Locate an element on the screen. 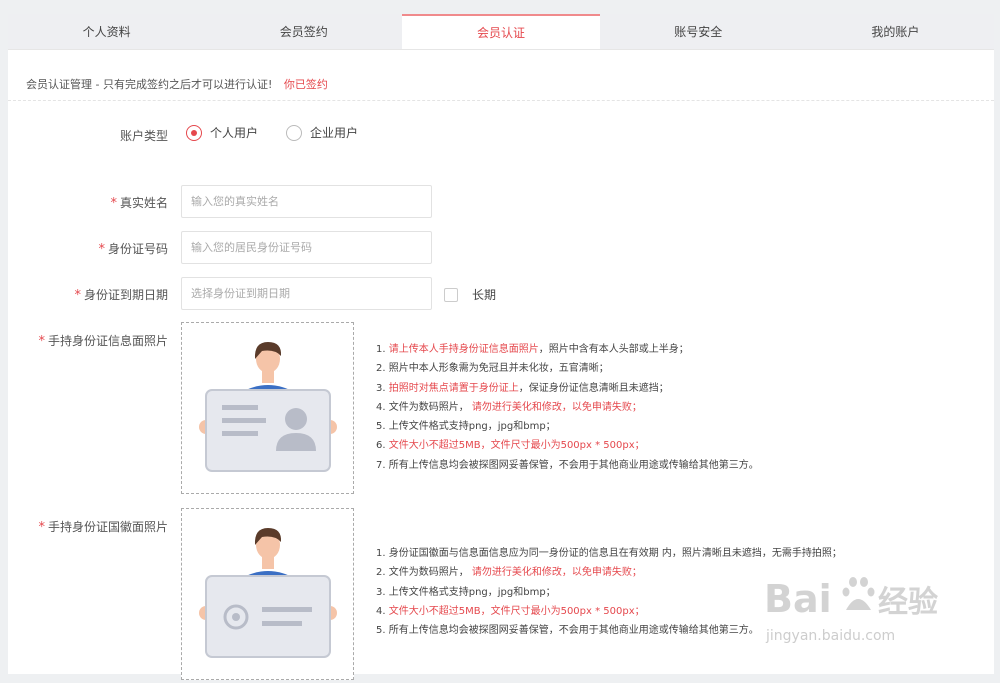  long-term-checkbox-group: 长期 is located at coordinates (470, 294).